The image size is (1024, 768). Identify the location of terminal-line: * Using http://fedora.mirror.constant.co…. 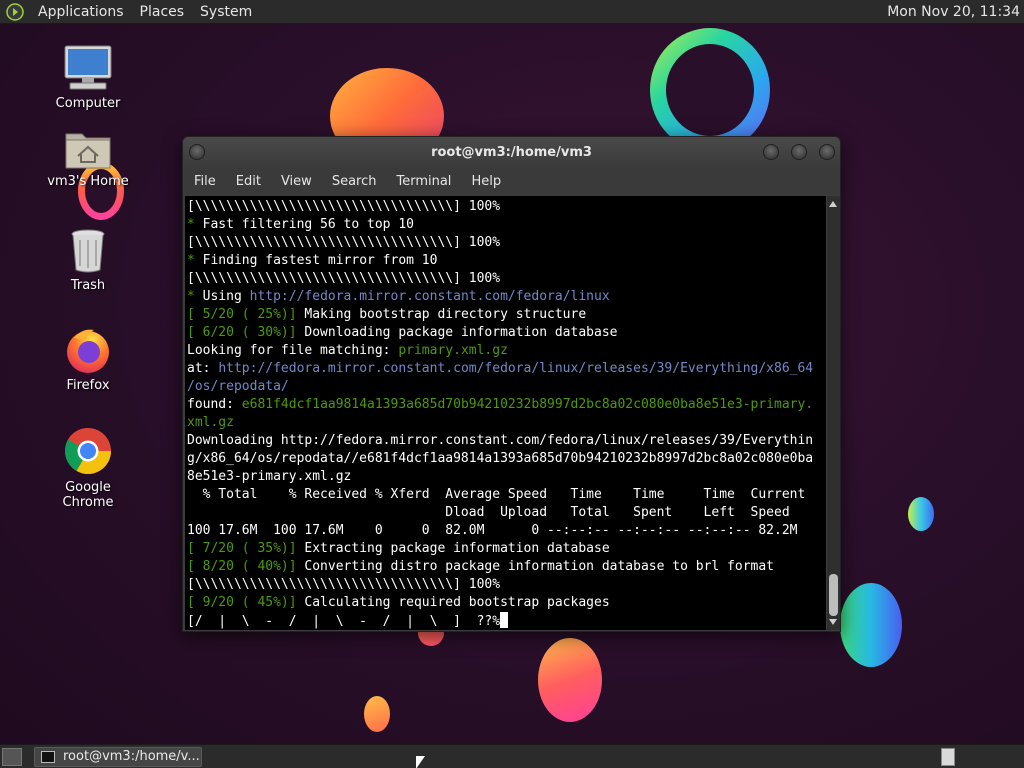
(506, 297).